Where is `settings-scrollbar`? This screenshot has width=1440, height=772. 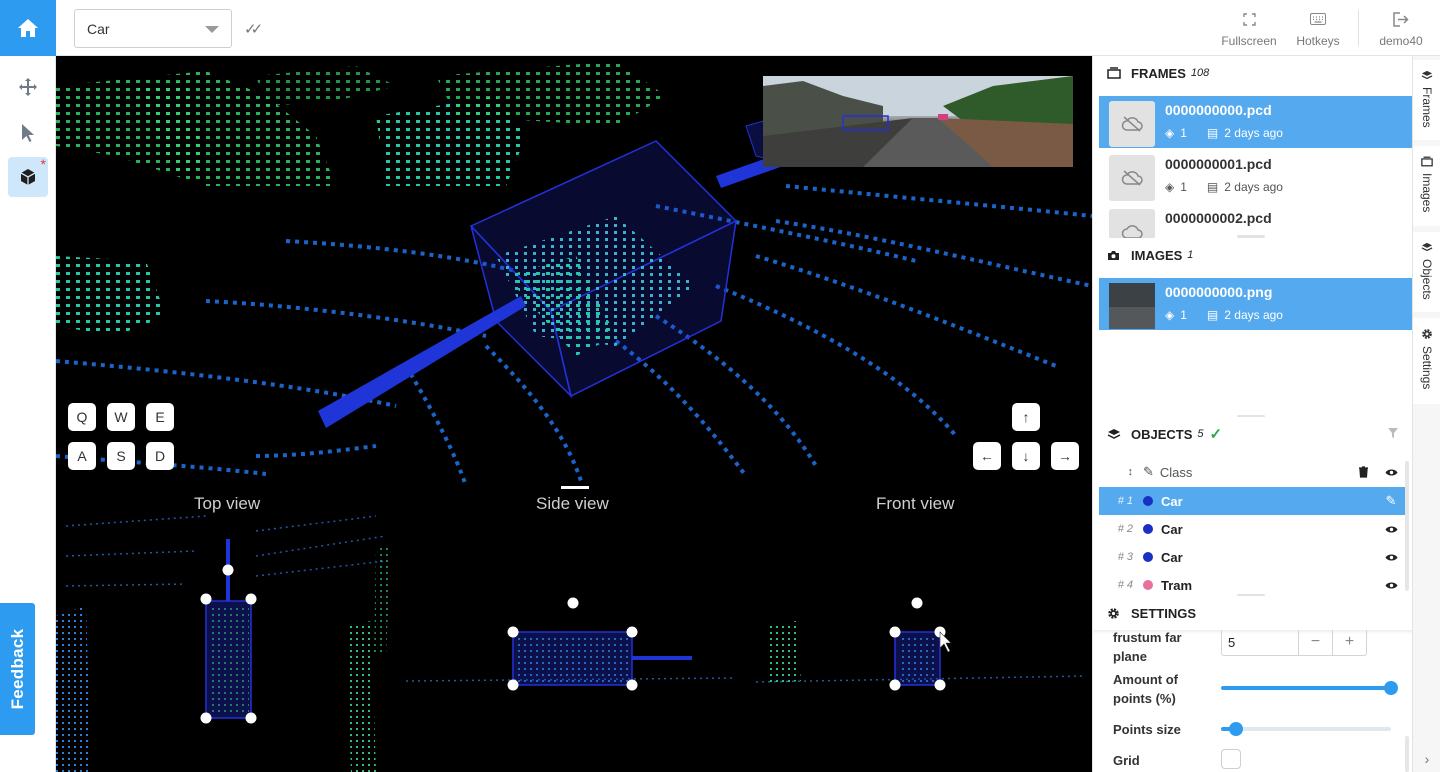
settings-scrollbar is located at coordinates (1407, 754).